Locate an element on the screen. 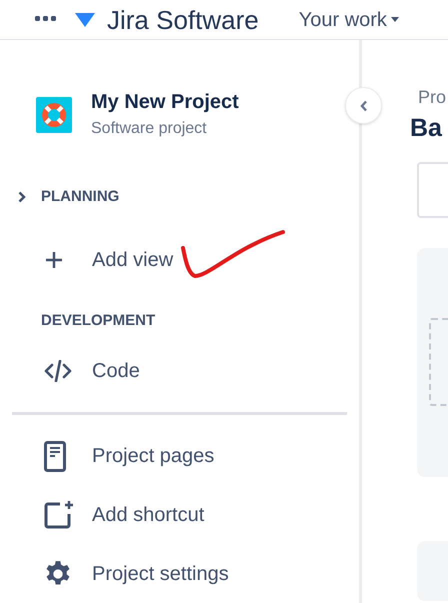 The height and width of the screenshot is (603, 448). document-icon is located at coordinates (55, 456).